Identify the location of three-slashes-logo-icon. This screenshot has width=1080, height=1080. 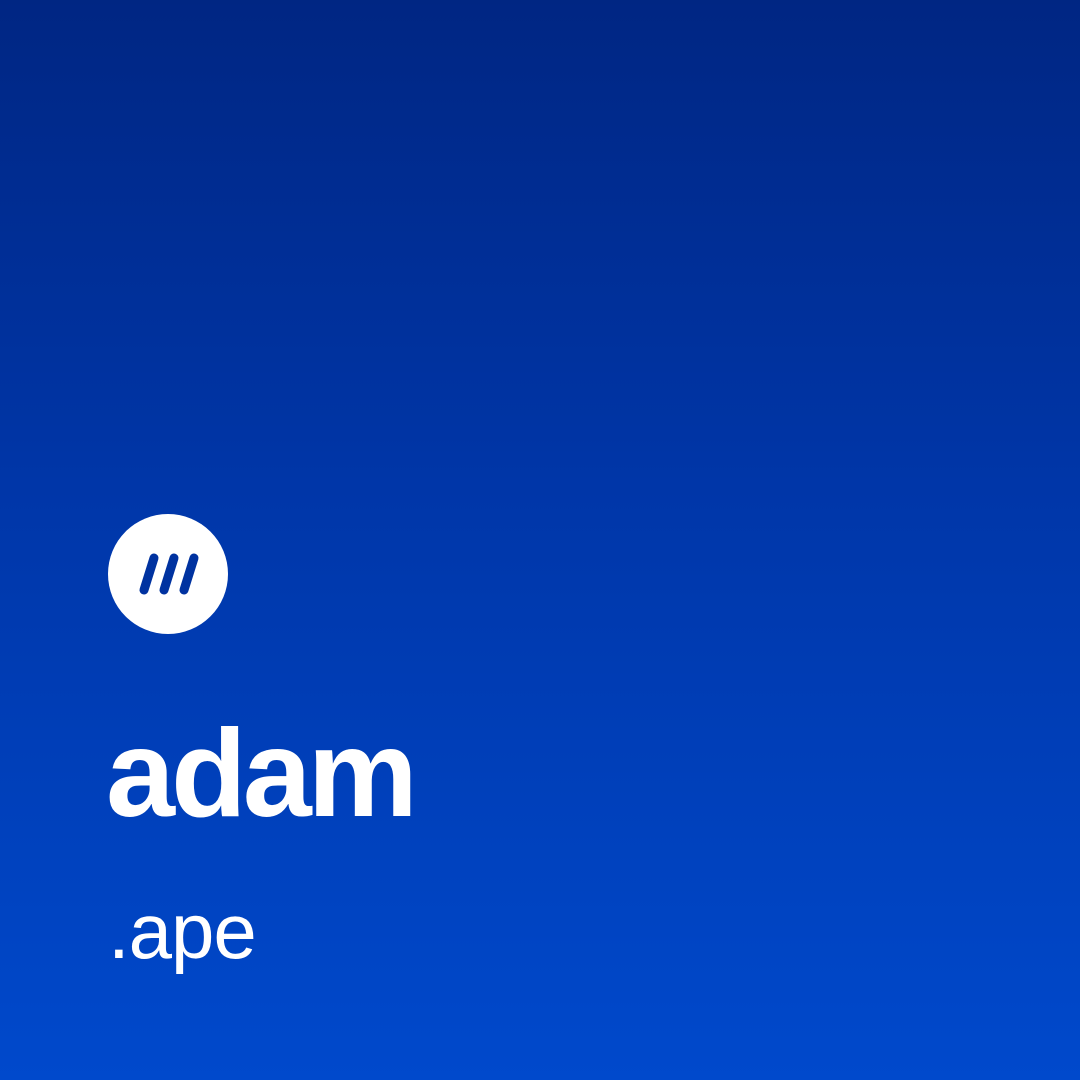
(168, 574).